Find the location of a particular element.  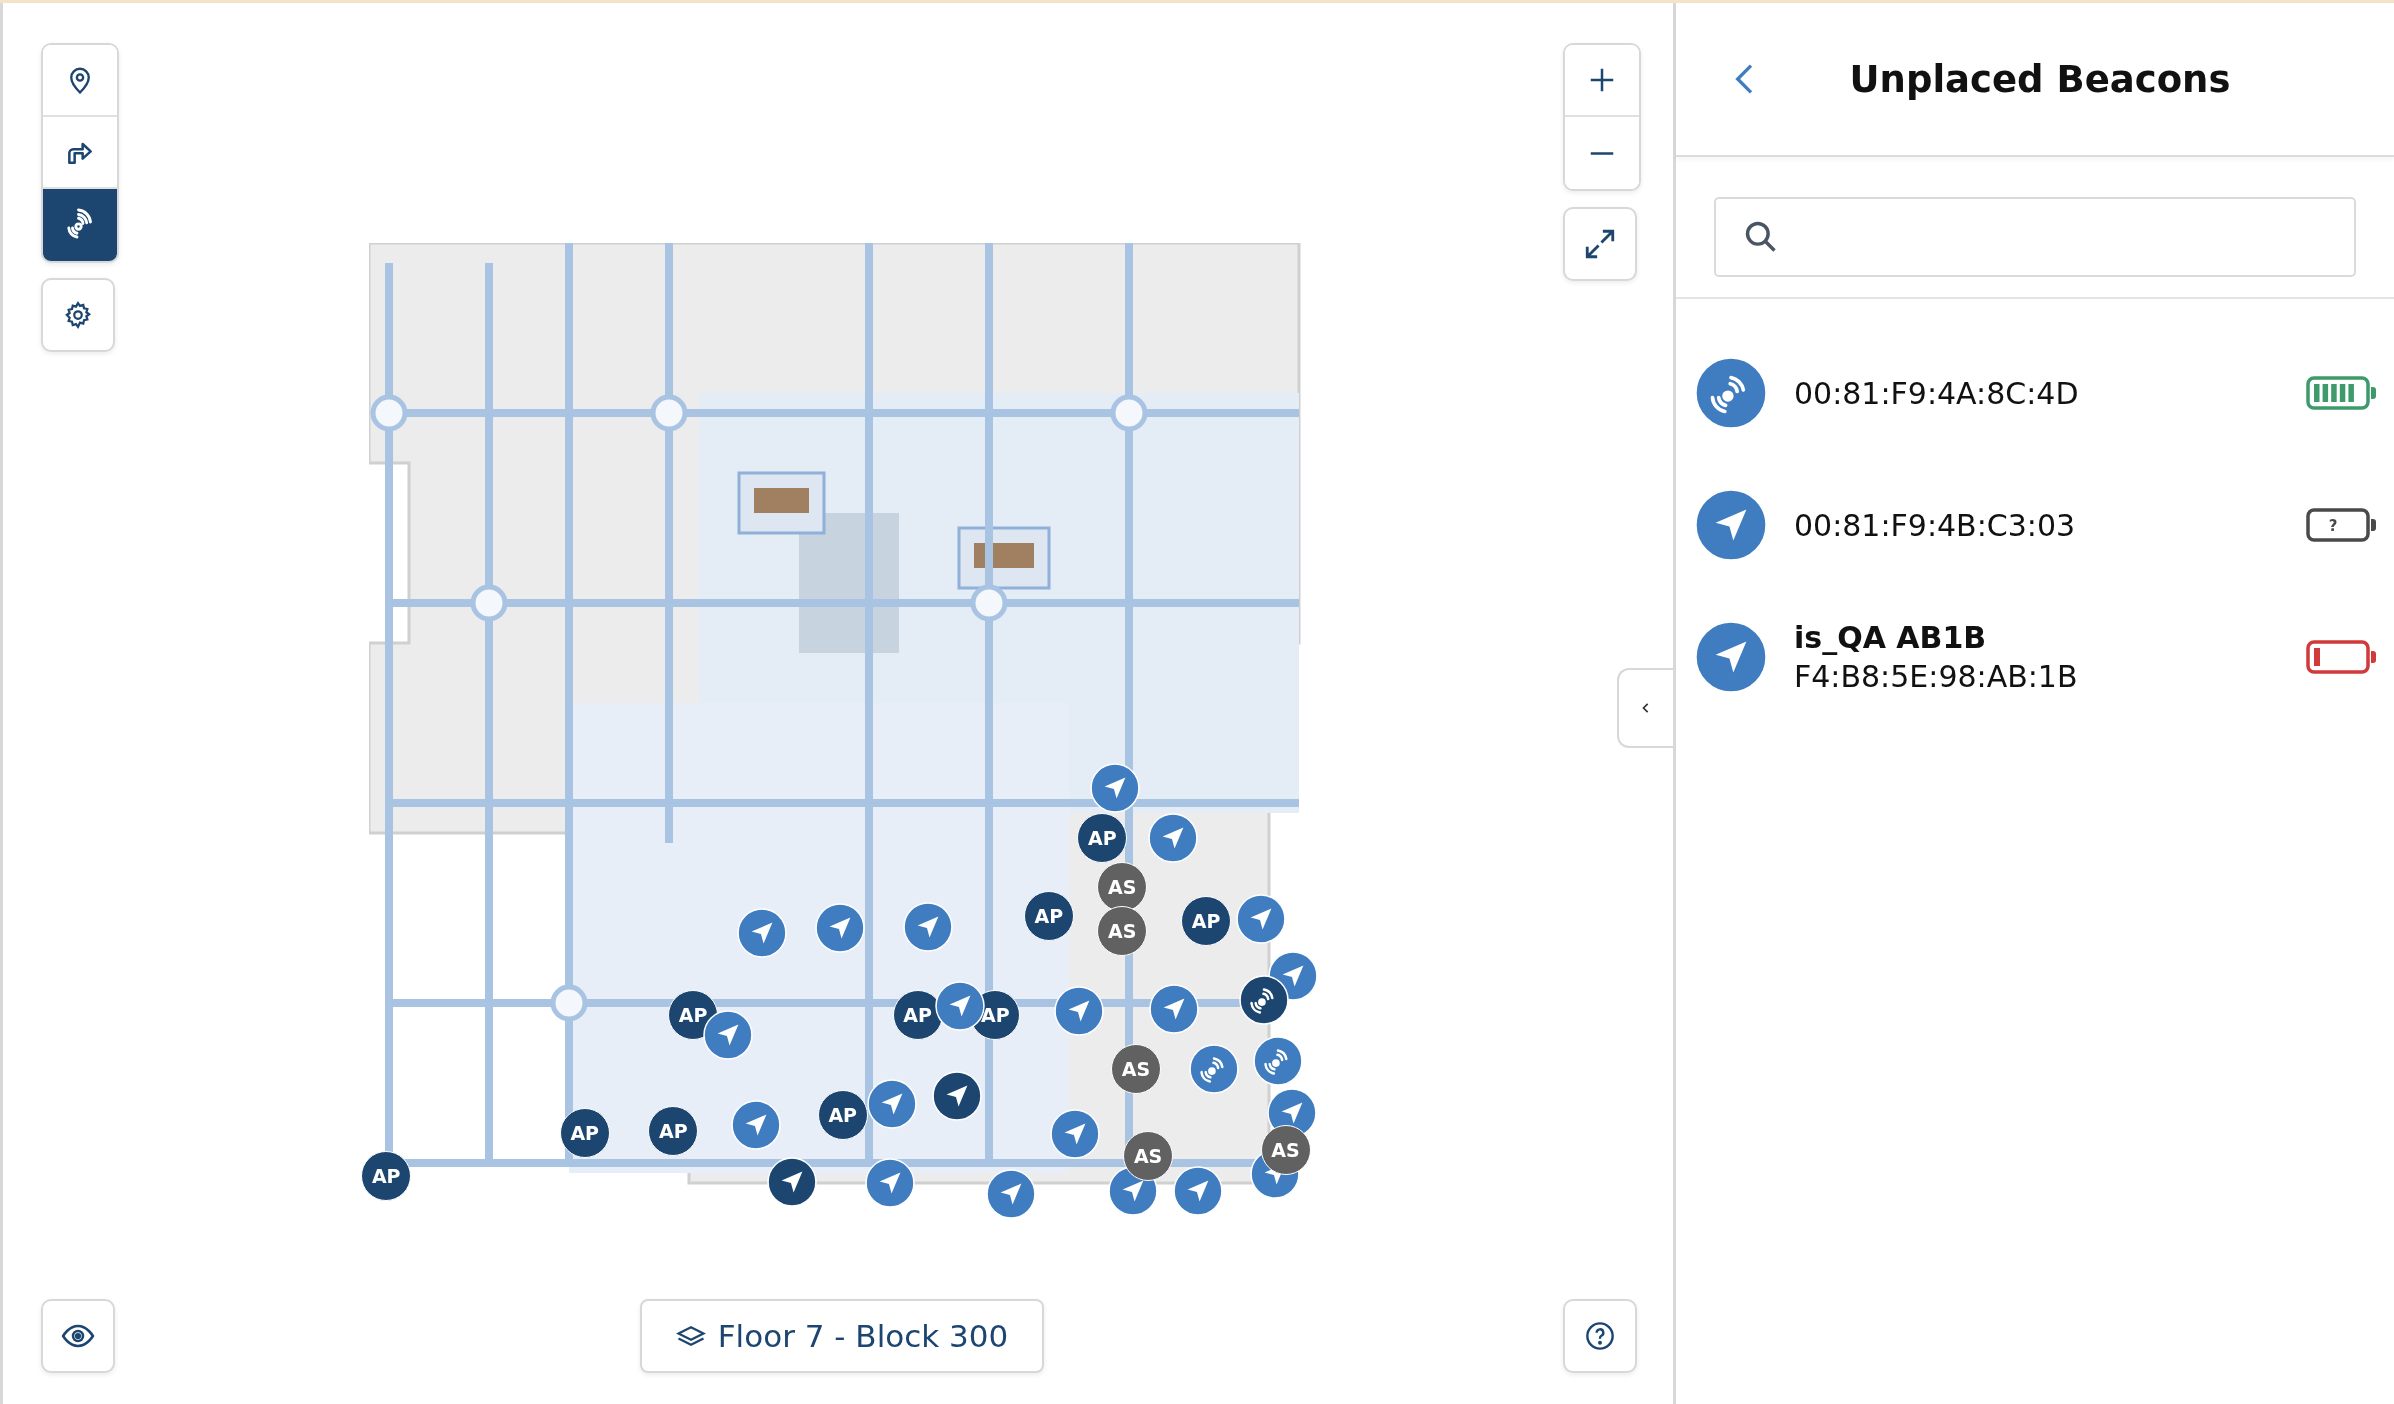

gear-icon is located at coordinates (78, 315).